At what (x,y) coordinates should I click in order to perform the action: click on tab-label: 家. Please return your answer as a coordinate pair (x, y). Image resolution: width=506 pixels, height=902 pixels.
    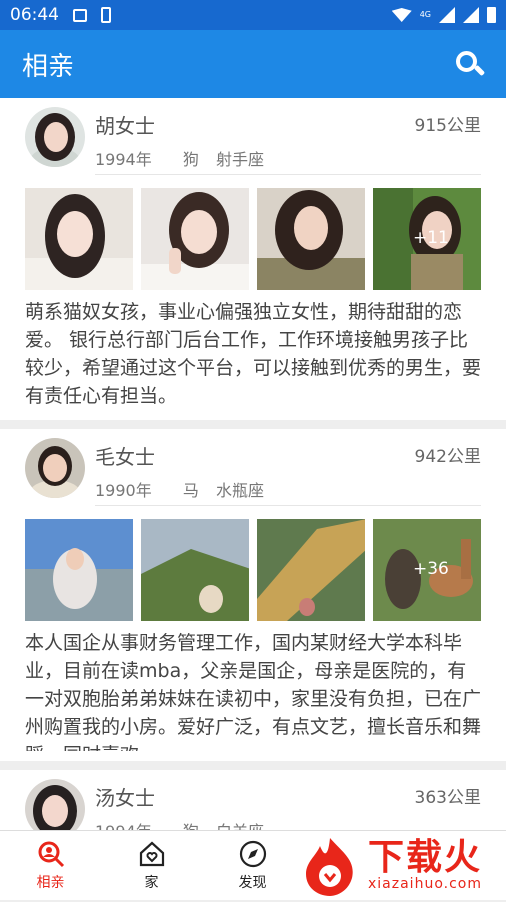
    Looking at the image, I should click on (151, 882).